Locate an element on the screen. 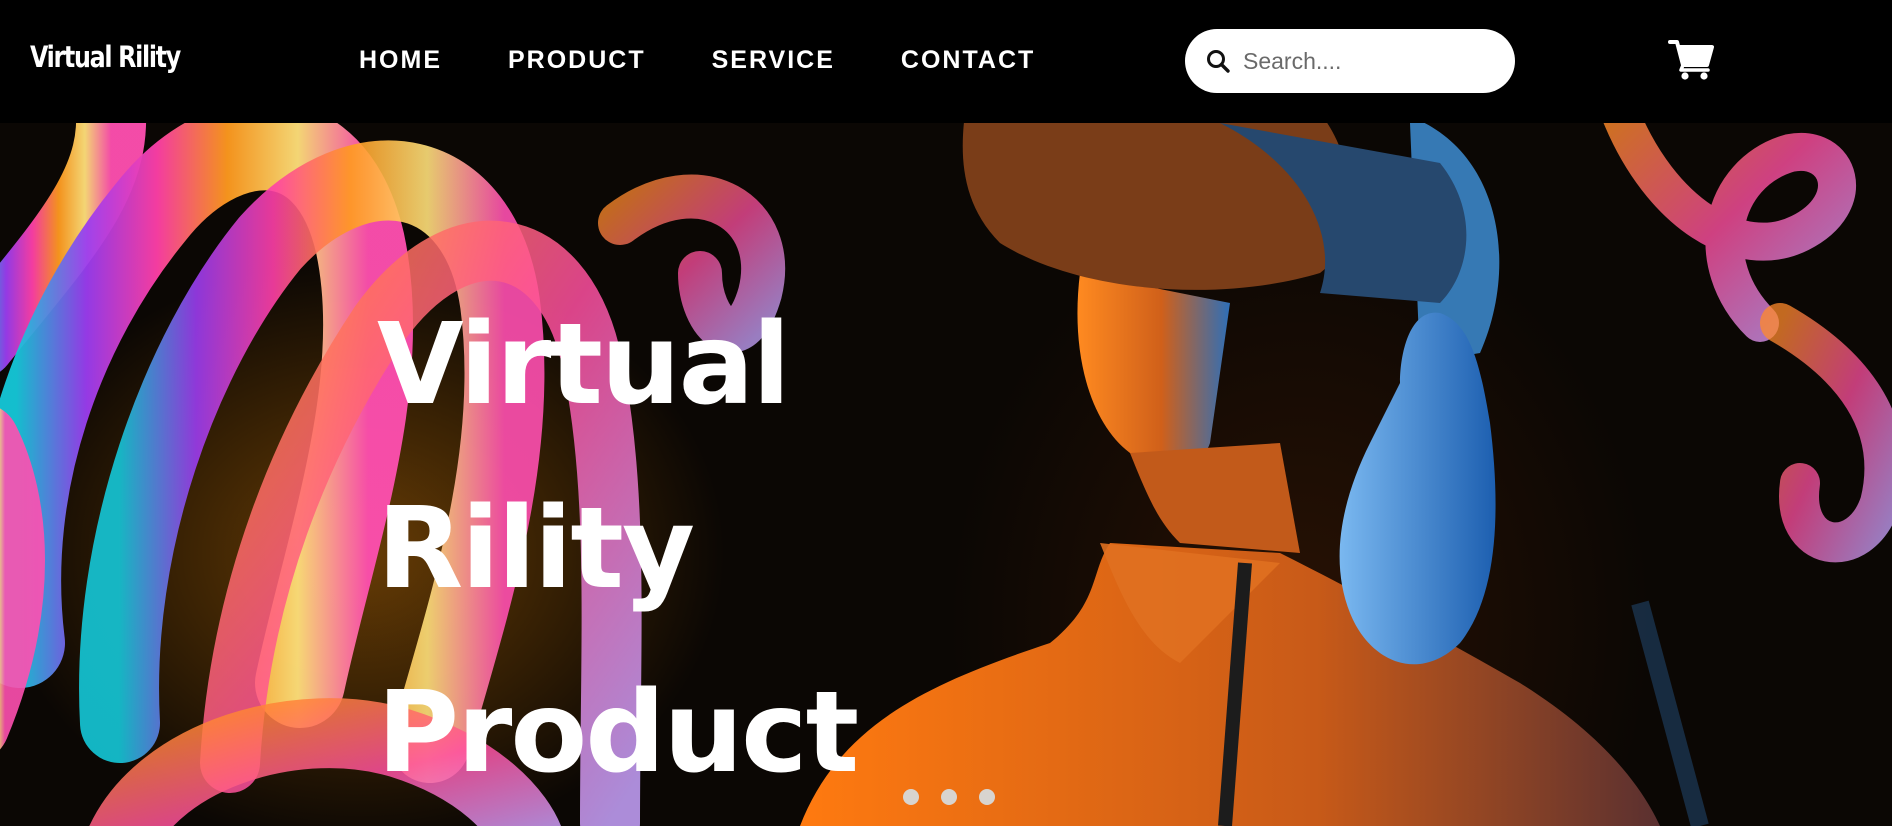 The width and height of the screenshot is (1892, 826). search-input is located at coordinates (1368, 61).